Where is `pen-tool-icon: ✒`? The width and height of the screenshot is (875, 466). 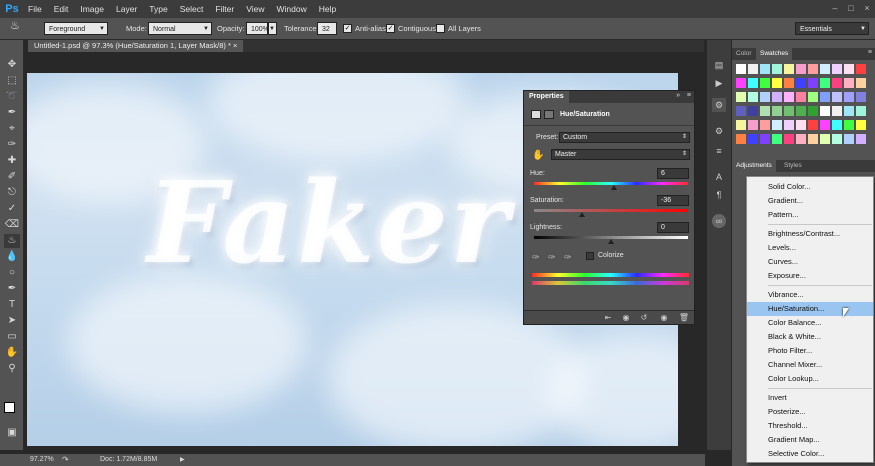
pen-tool-icon: ✒ is located at coordinates (12, 289).